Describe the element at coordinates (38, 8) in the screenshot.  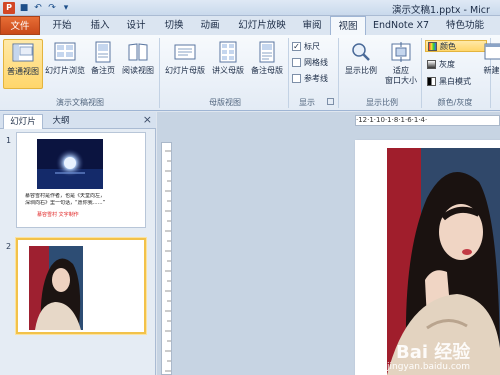
I see `undo-icon: ↶` at that location.